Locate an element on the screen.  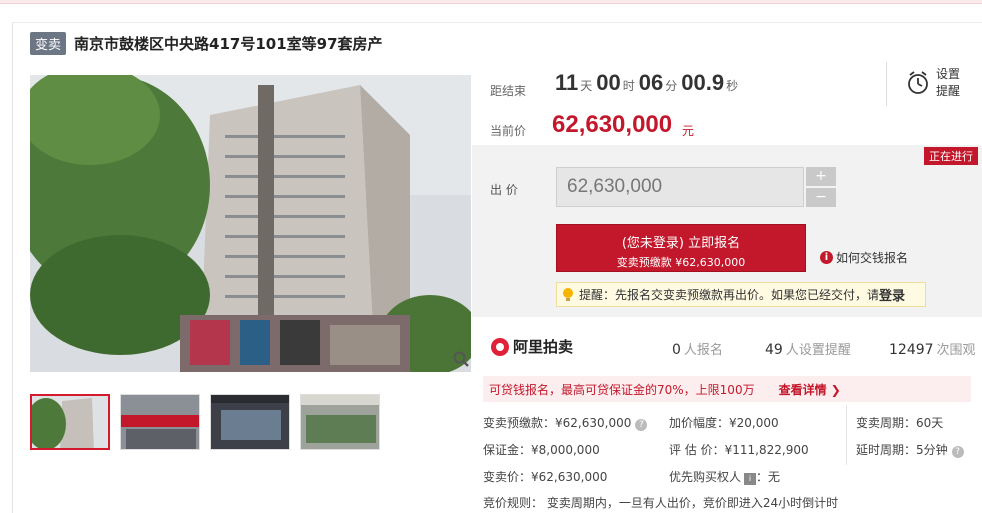
detail-divider is located at coordinates (846, 435).